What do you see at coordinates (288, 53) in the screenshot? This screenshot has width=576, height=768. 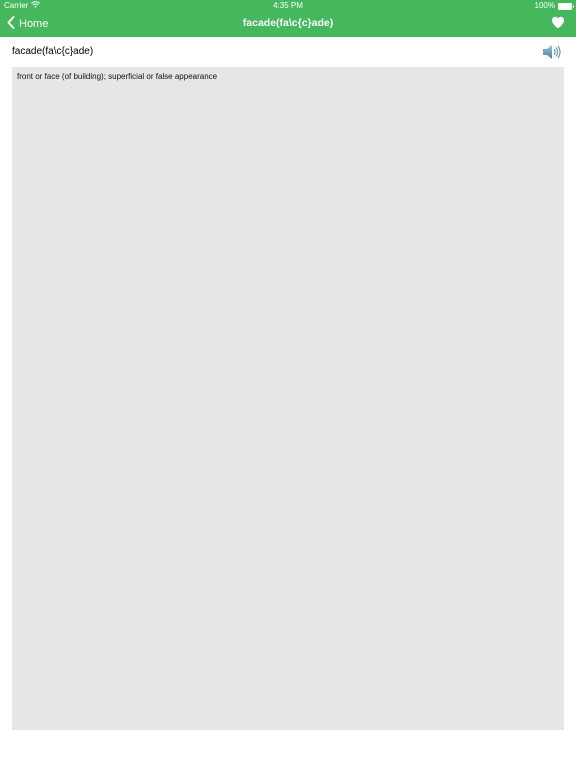 I see `word-row: facade(fa\c{c}ade)` at bounding box center [288, 53].